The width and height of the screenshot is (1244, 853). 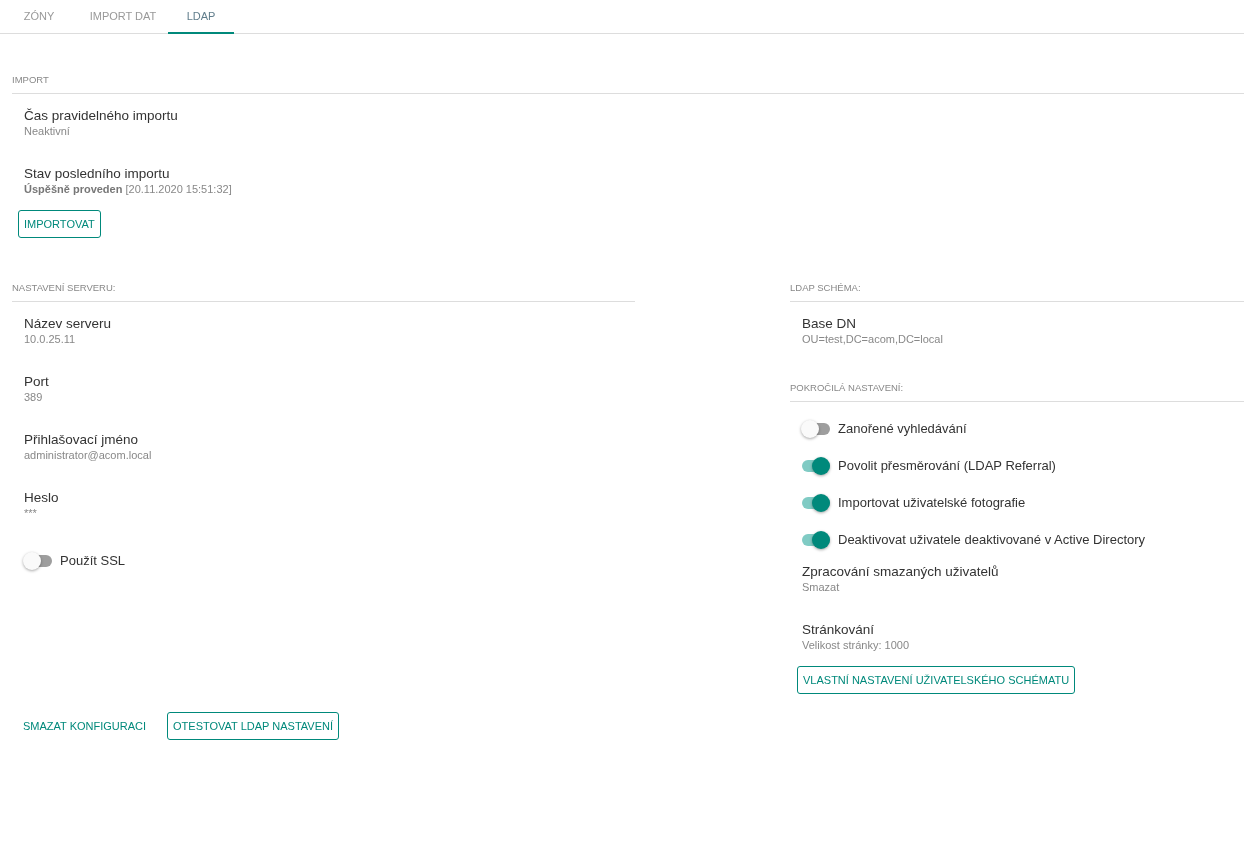 I want to click on toggle-label: Použít SSL, so click(x=93, y=560).